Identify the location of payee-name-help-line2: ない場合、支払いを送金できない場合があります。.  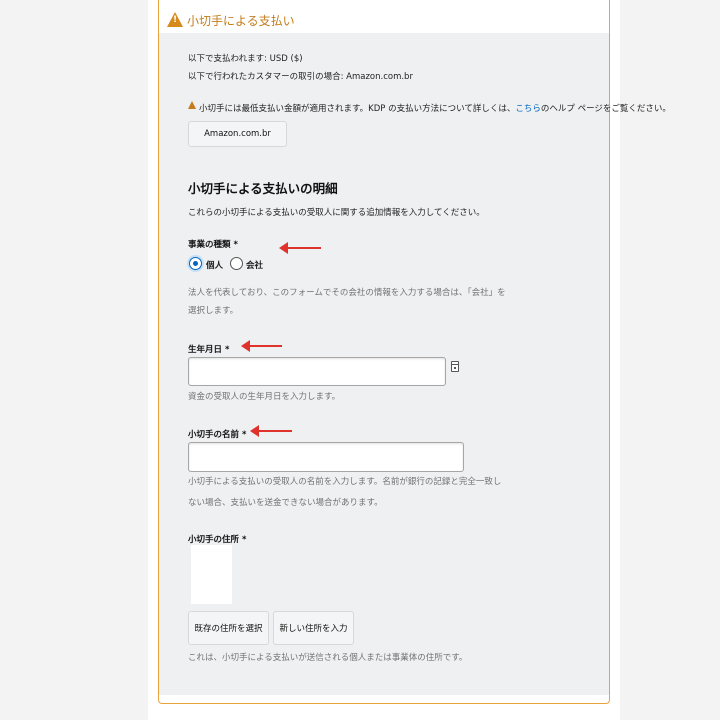
(285, 503).